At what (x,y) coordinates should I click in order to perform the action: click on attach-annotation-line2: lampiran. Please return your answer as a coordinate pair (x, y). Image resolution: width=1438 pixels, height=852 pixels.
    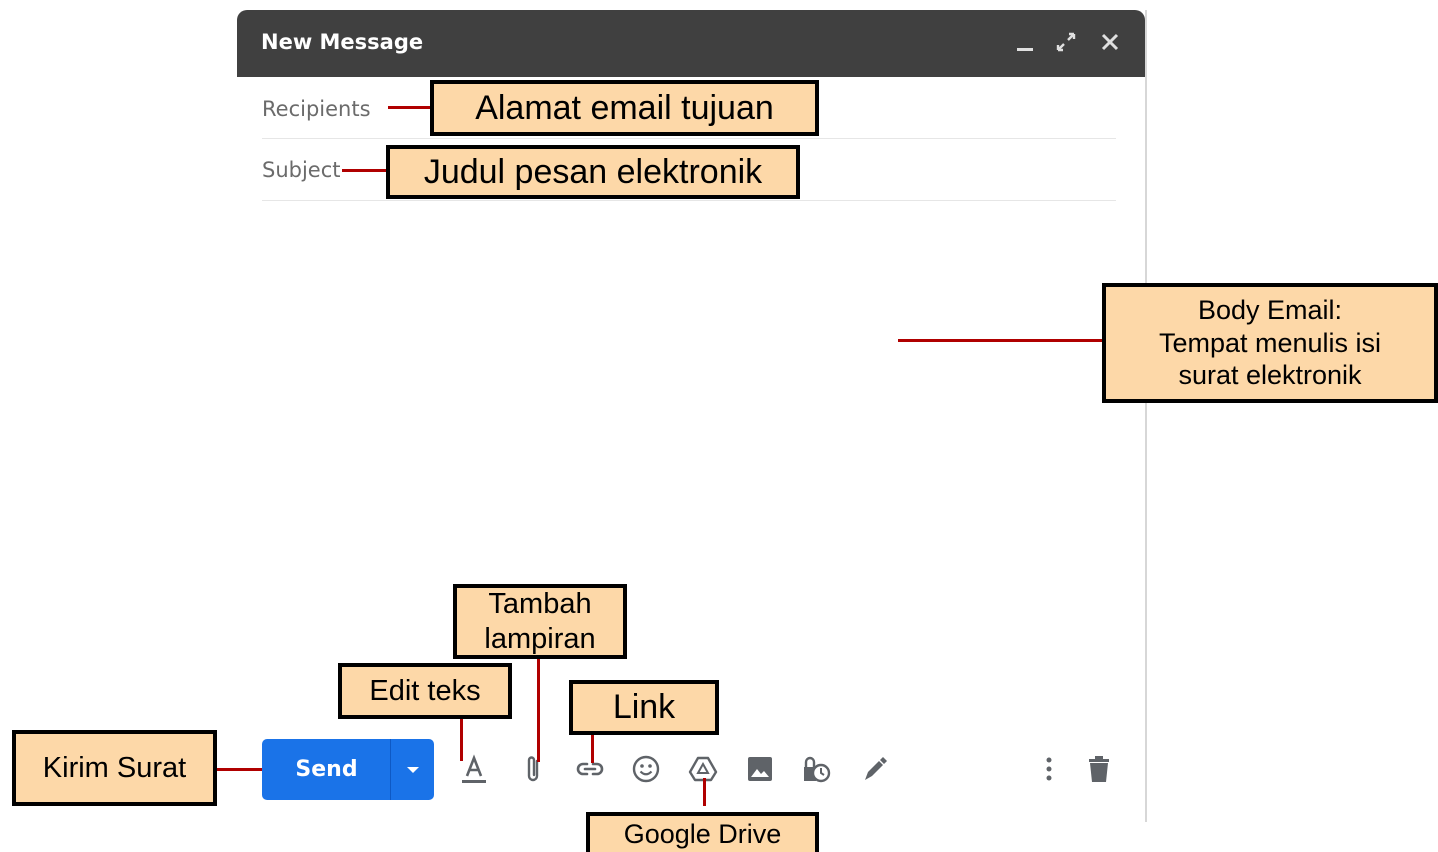
    Looking at the image, I should click on (540, 638).